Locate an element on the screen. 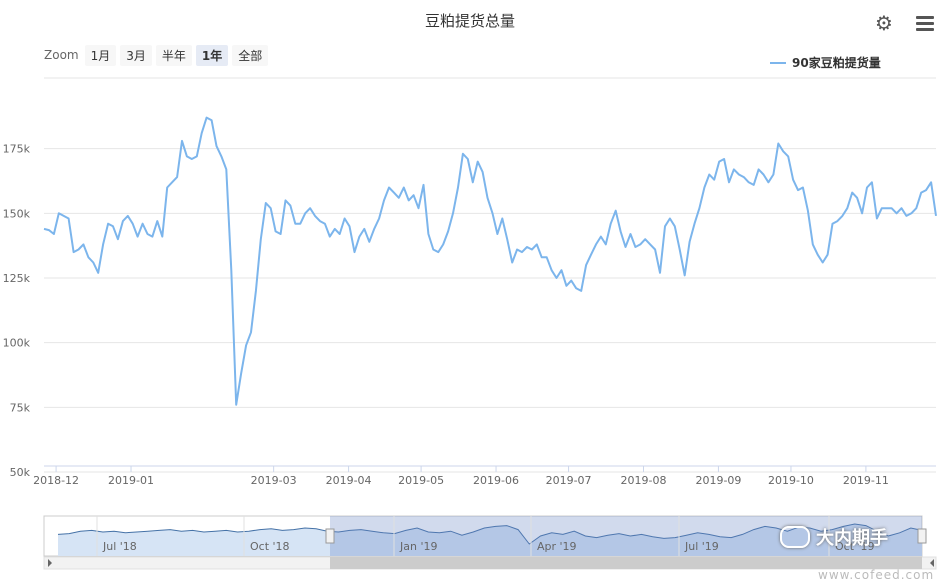 The image size is (940, 582). navigator-handle-left is located at coordinates (330, 536).